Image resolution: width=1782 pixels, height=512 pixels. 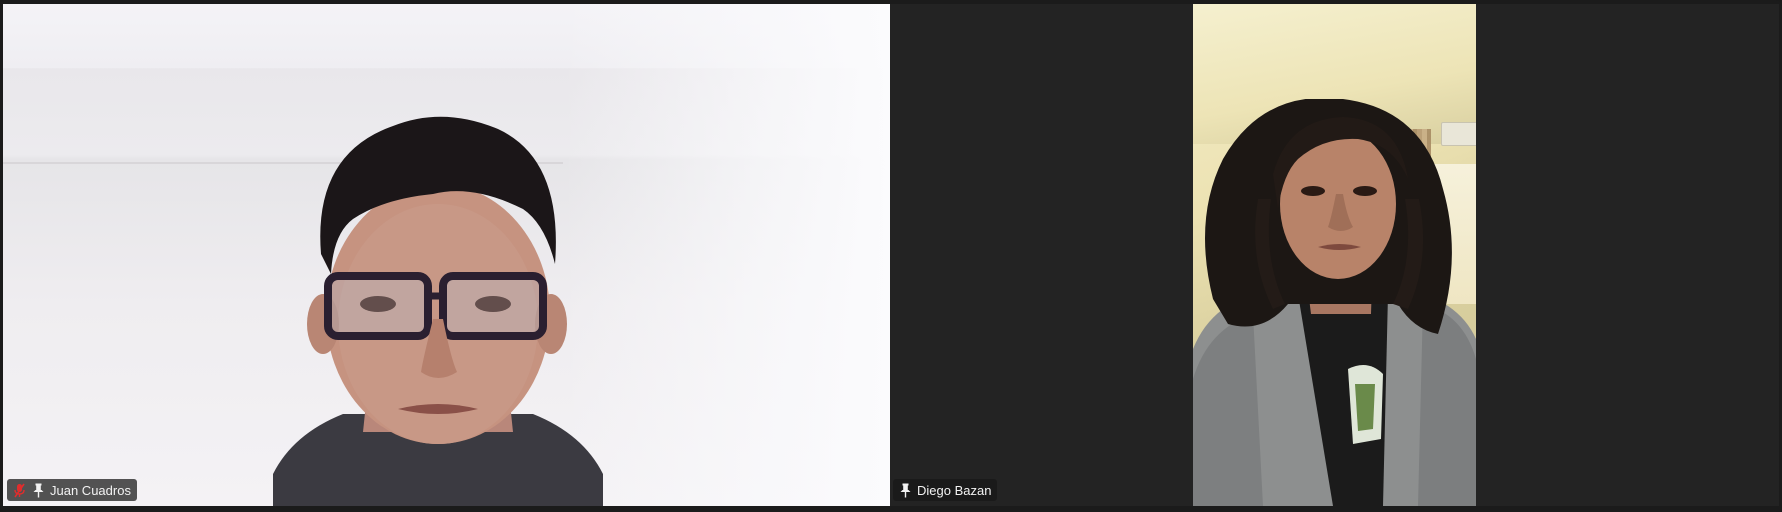 What do you see at coordinates (19, 490) in the screenshot?
I see `mic-muted-icon` at bounding box center [19, 490].